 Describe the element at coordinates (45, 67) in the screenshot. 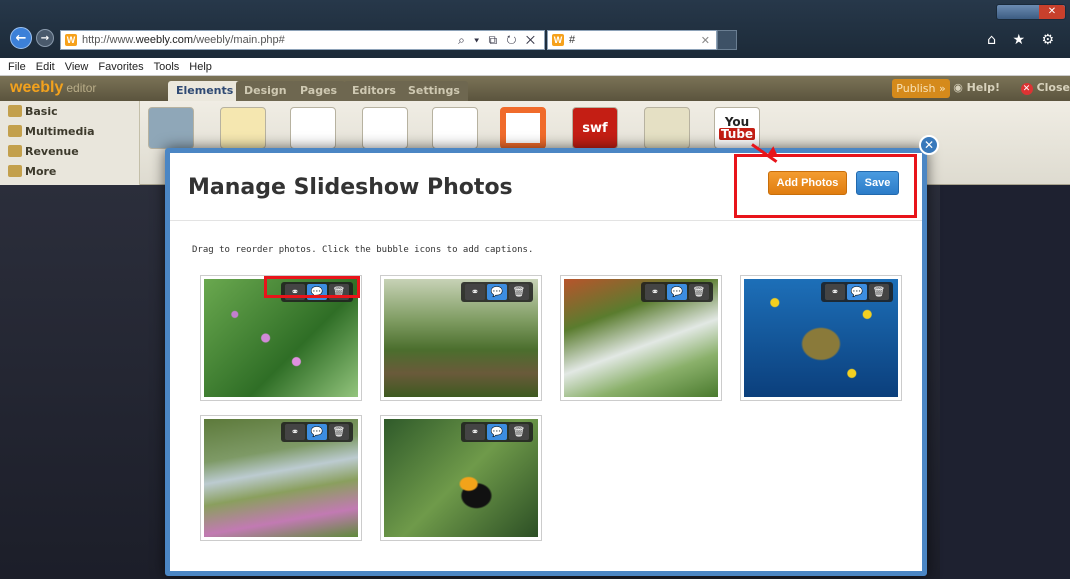

I see `menu-edit: Edit` at that location.